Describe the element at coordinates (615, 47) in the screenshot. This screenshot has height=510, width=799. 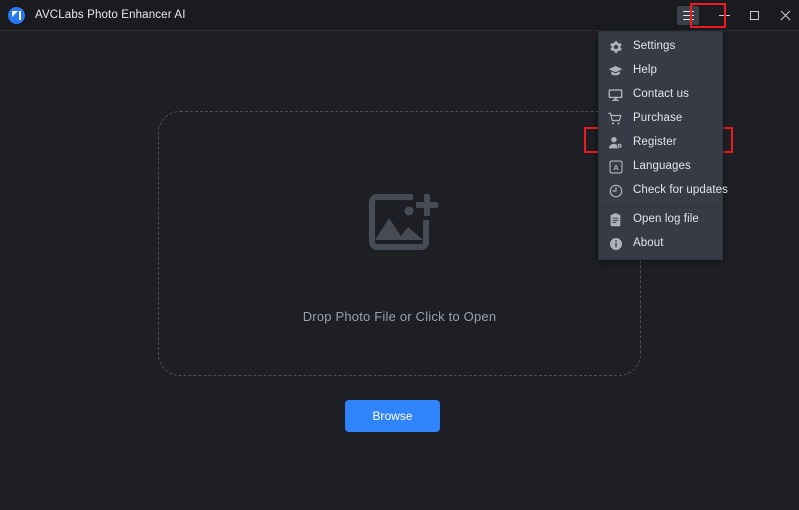
I see `gear-icon` at that location.